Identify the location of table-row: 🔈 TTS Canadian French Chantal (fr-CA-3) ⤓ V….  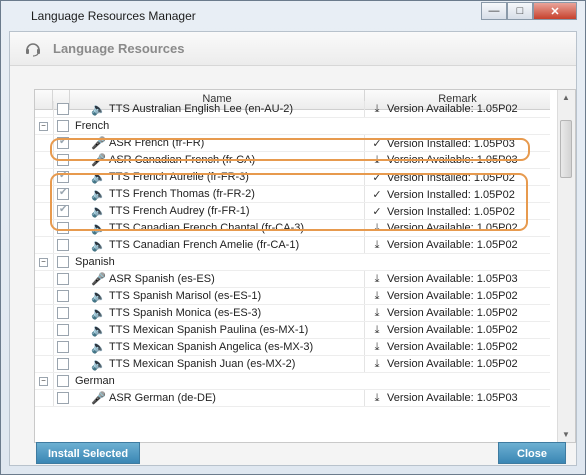
(292, 228).